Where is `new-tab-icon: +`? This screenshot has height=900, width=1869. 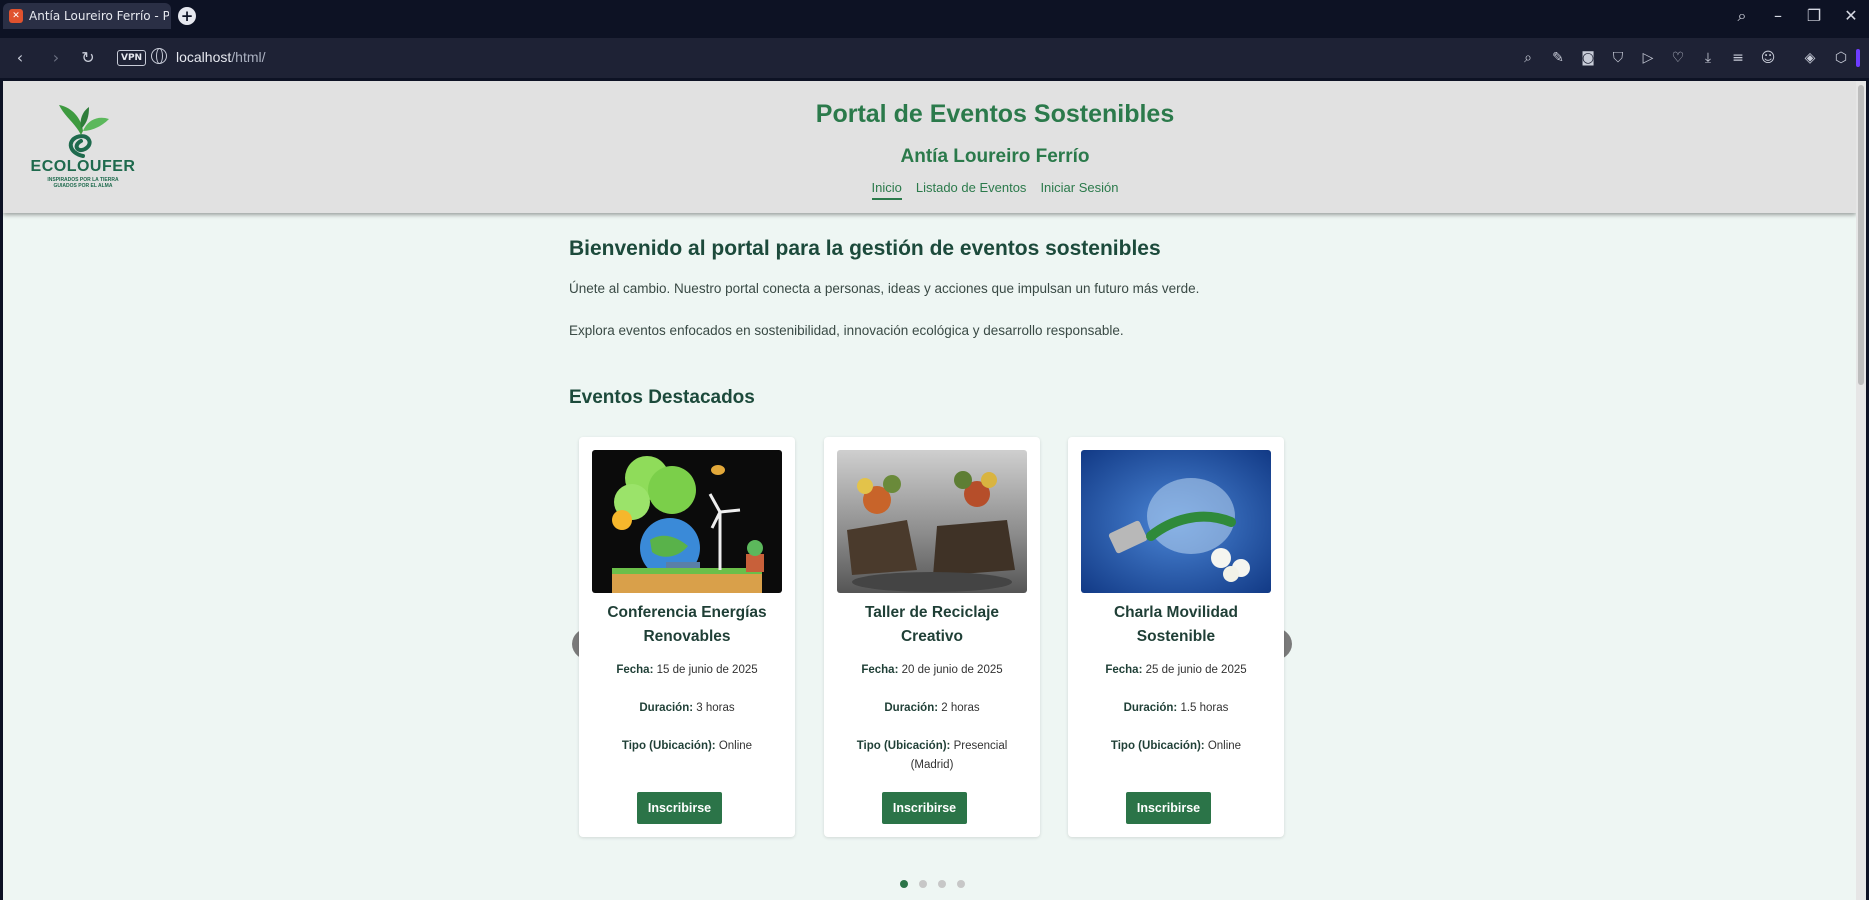
new-tab-icon: + is located at coordinates (187, 16).